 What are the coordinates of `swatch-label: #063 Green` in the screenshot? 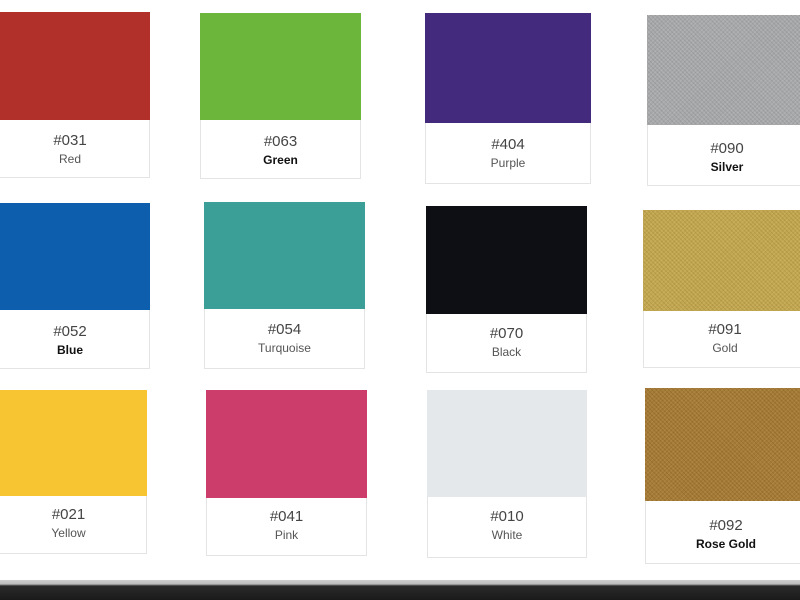 It's located at (280, 150).